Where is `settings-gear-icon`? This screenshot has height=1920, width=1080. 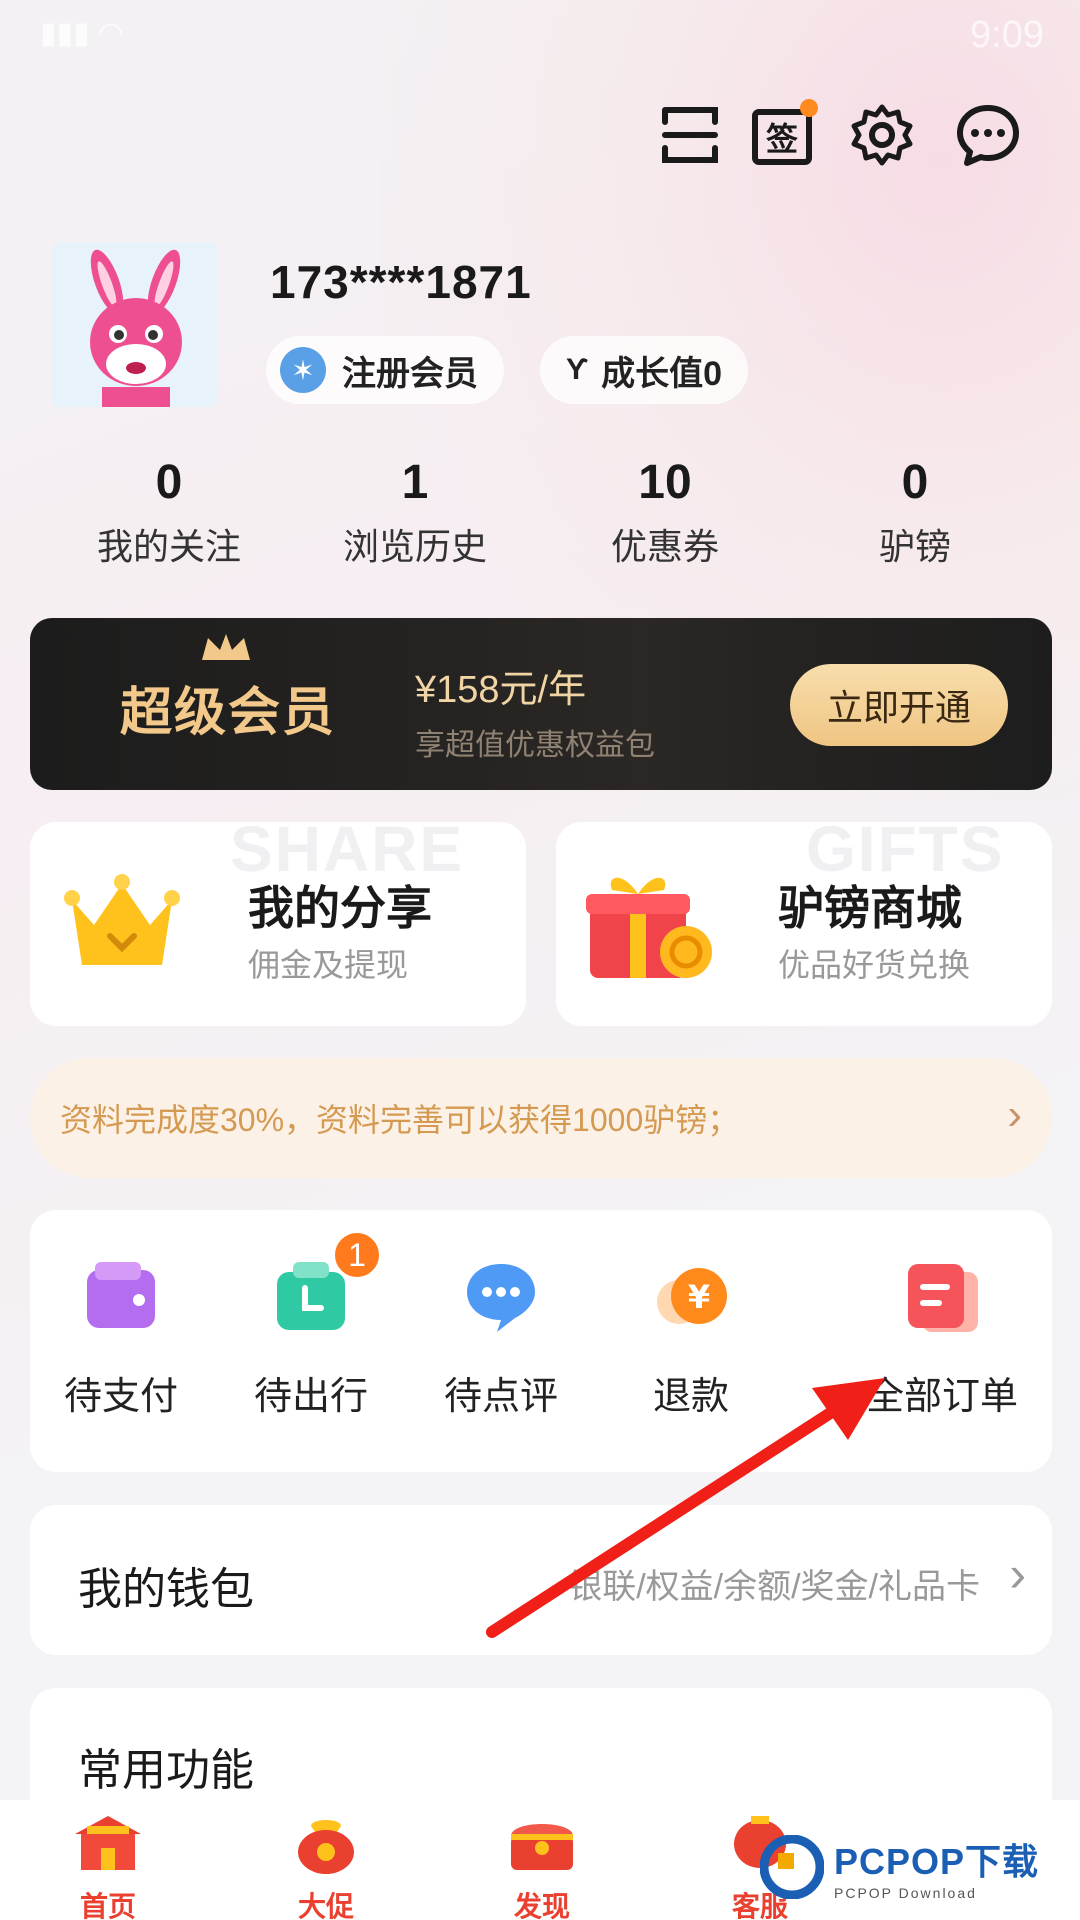 settings-gear-icon is located at coordinates (882, 135).